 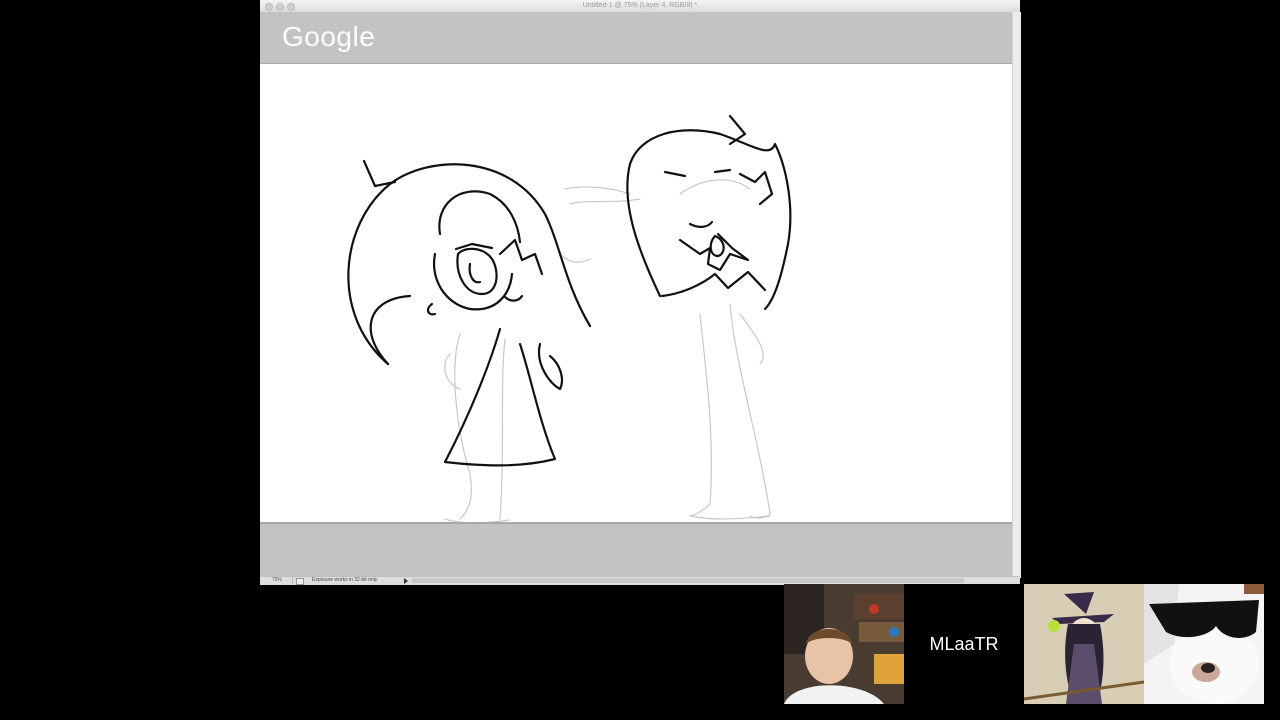 What do you see at coordinates (1016, 295) in the screenshot?
I see `vertical-scrollbar` at bounding box center [1016, 295].